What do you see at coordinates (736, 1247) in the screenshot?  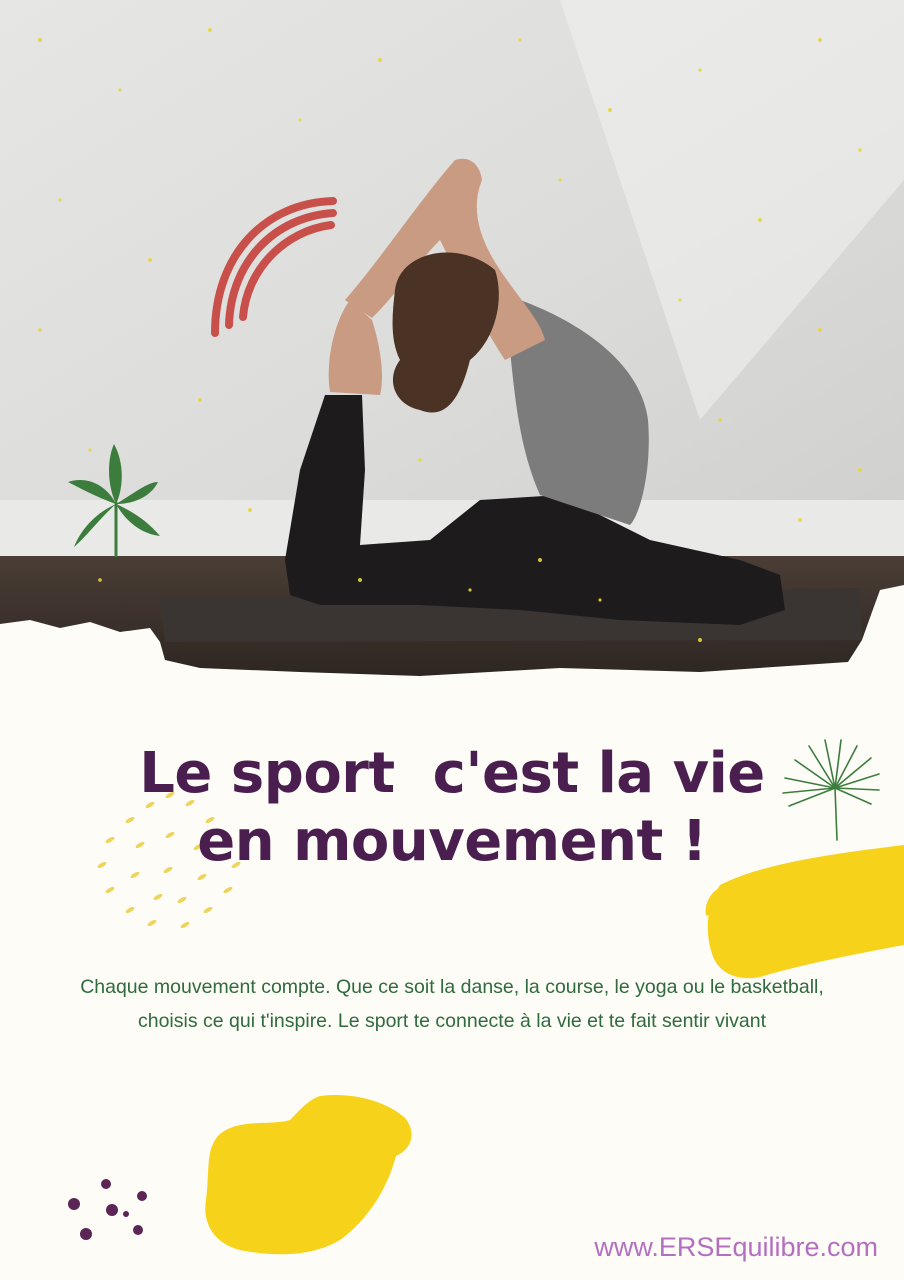 I see `website-link: www.ERSEquilibre.com` at bounding box center [736, 1247].